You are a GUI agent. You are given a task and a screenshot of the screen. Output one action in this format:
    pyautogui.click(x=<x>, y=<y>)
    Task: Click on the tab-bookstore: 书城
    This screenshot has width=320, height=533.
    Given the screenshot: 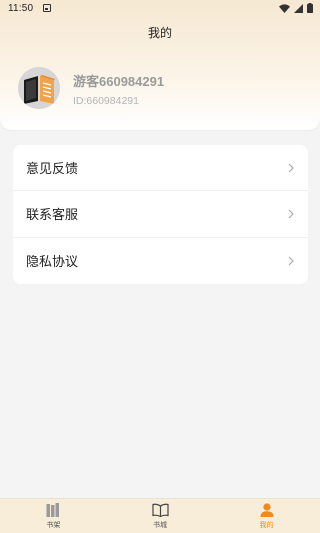 What is the action you would take?
    pyautogui.click(x=160, y=516)
    